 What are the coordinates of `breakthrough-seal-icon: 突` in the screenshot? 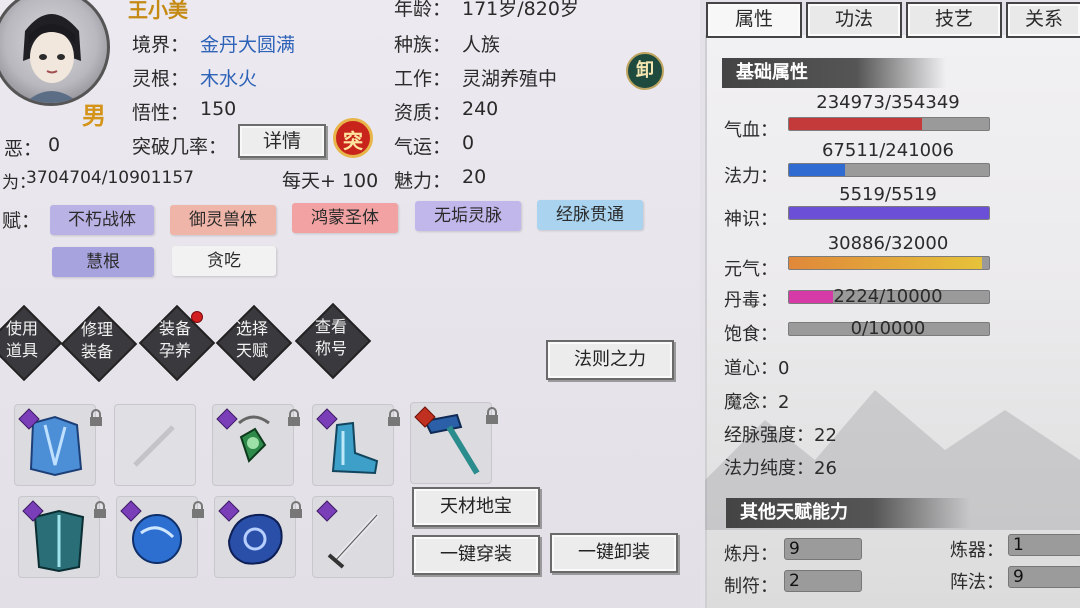 It's located at (353, 138).